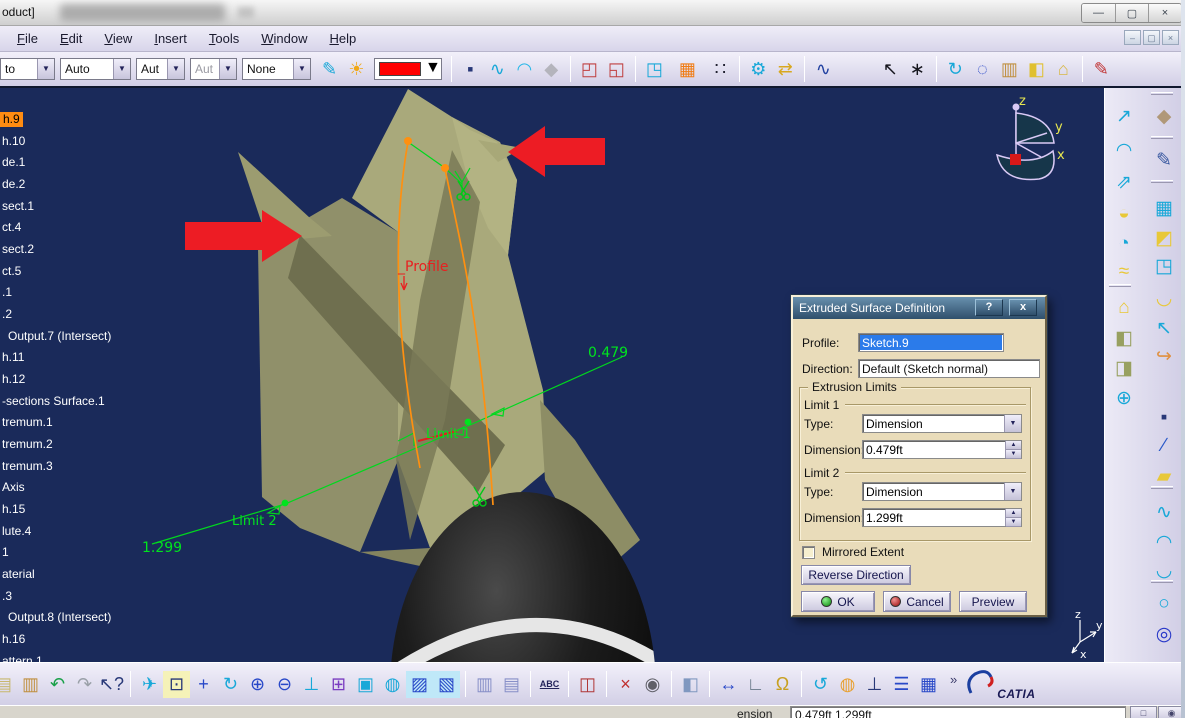  I want to click on grid-icon: ▦, so click(928, 684).